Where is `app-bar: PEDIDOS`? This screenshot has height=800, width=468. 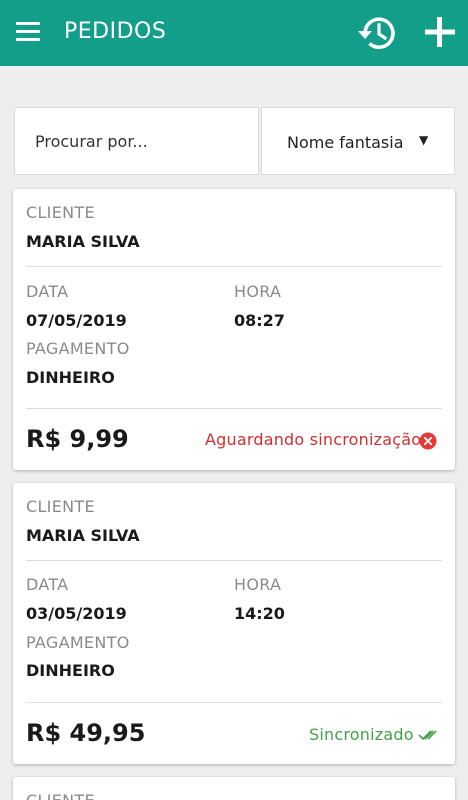 app-bar: PEDIDOS is located at coordinates (234, 33).